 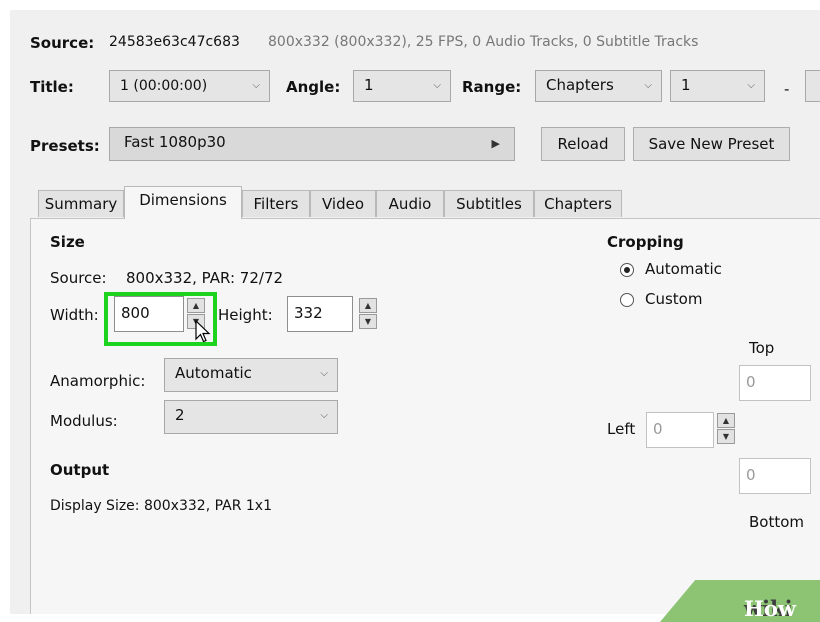 What do you see at coordinates (84, 421) in the screenshot?
I see `modulus-label: Modulus:` at bounding box center [84, 421].